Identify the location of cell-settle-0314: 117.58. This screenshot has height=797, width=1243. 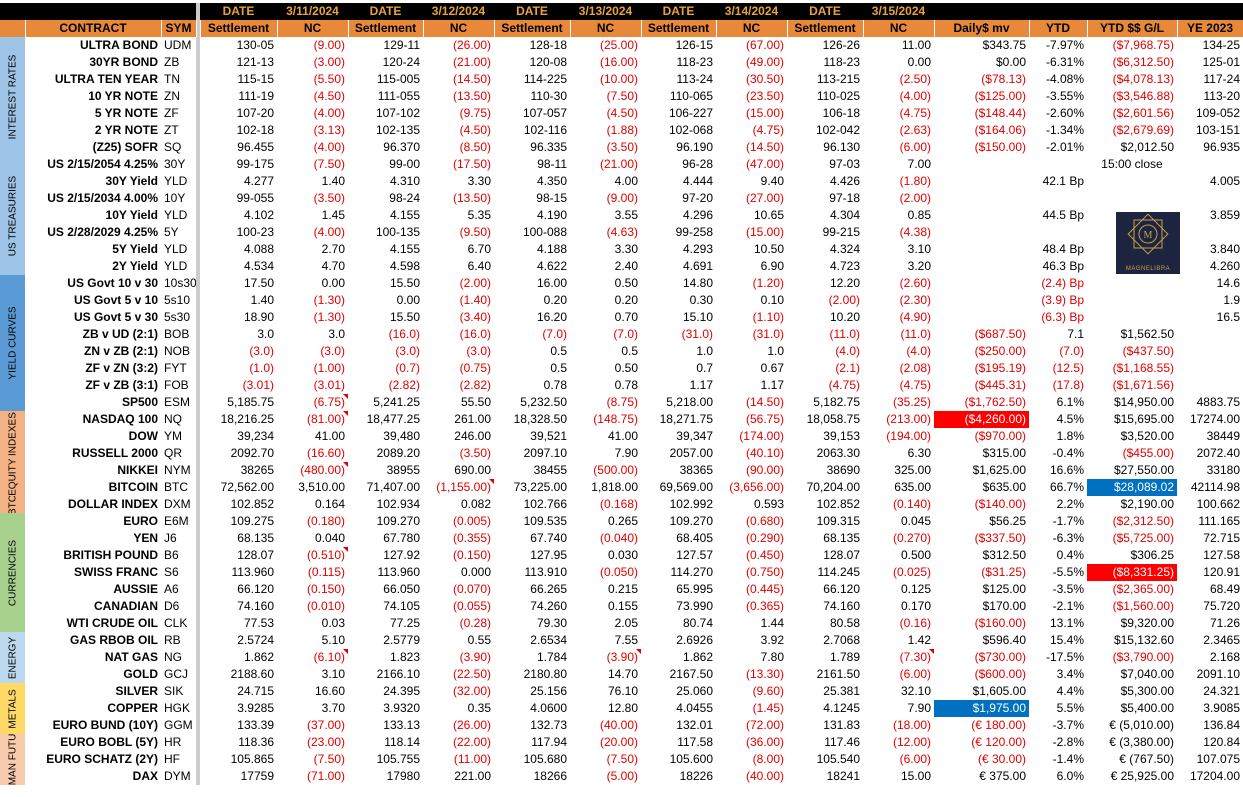
(678, 742).